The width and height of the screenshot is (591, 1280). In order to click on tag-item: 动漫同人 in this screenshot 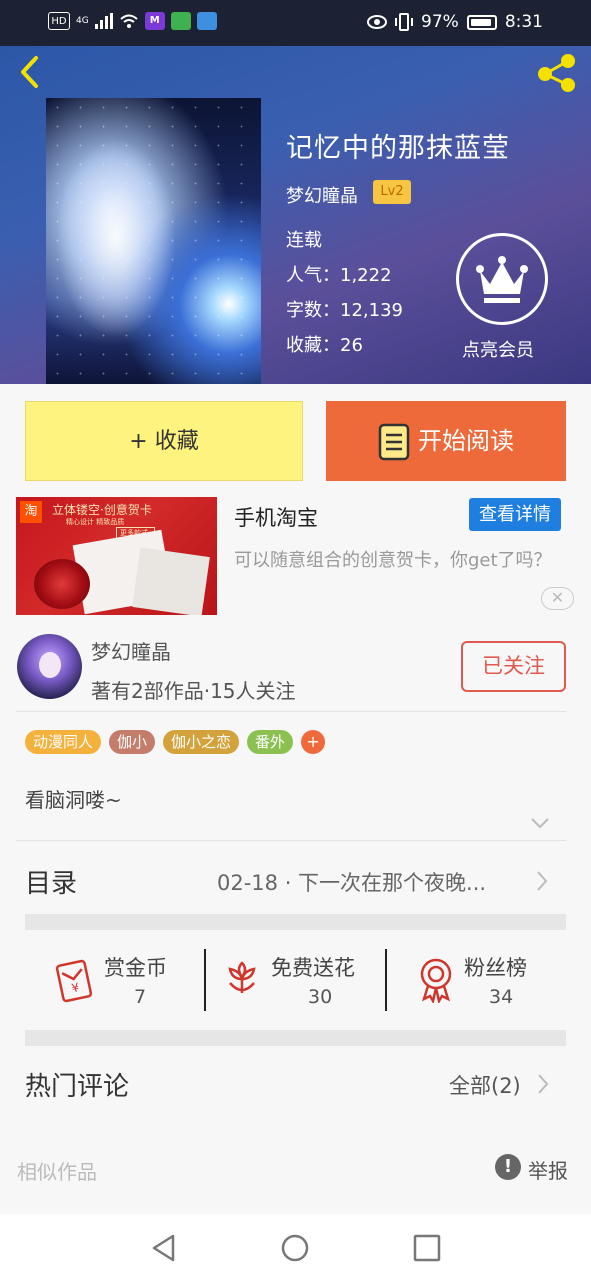, I will do `click(63, 742)`.